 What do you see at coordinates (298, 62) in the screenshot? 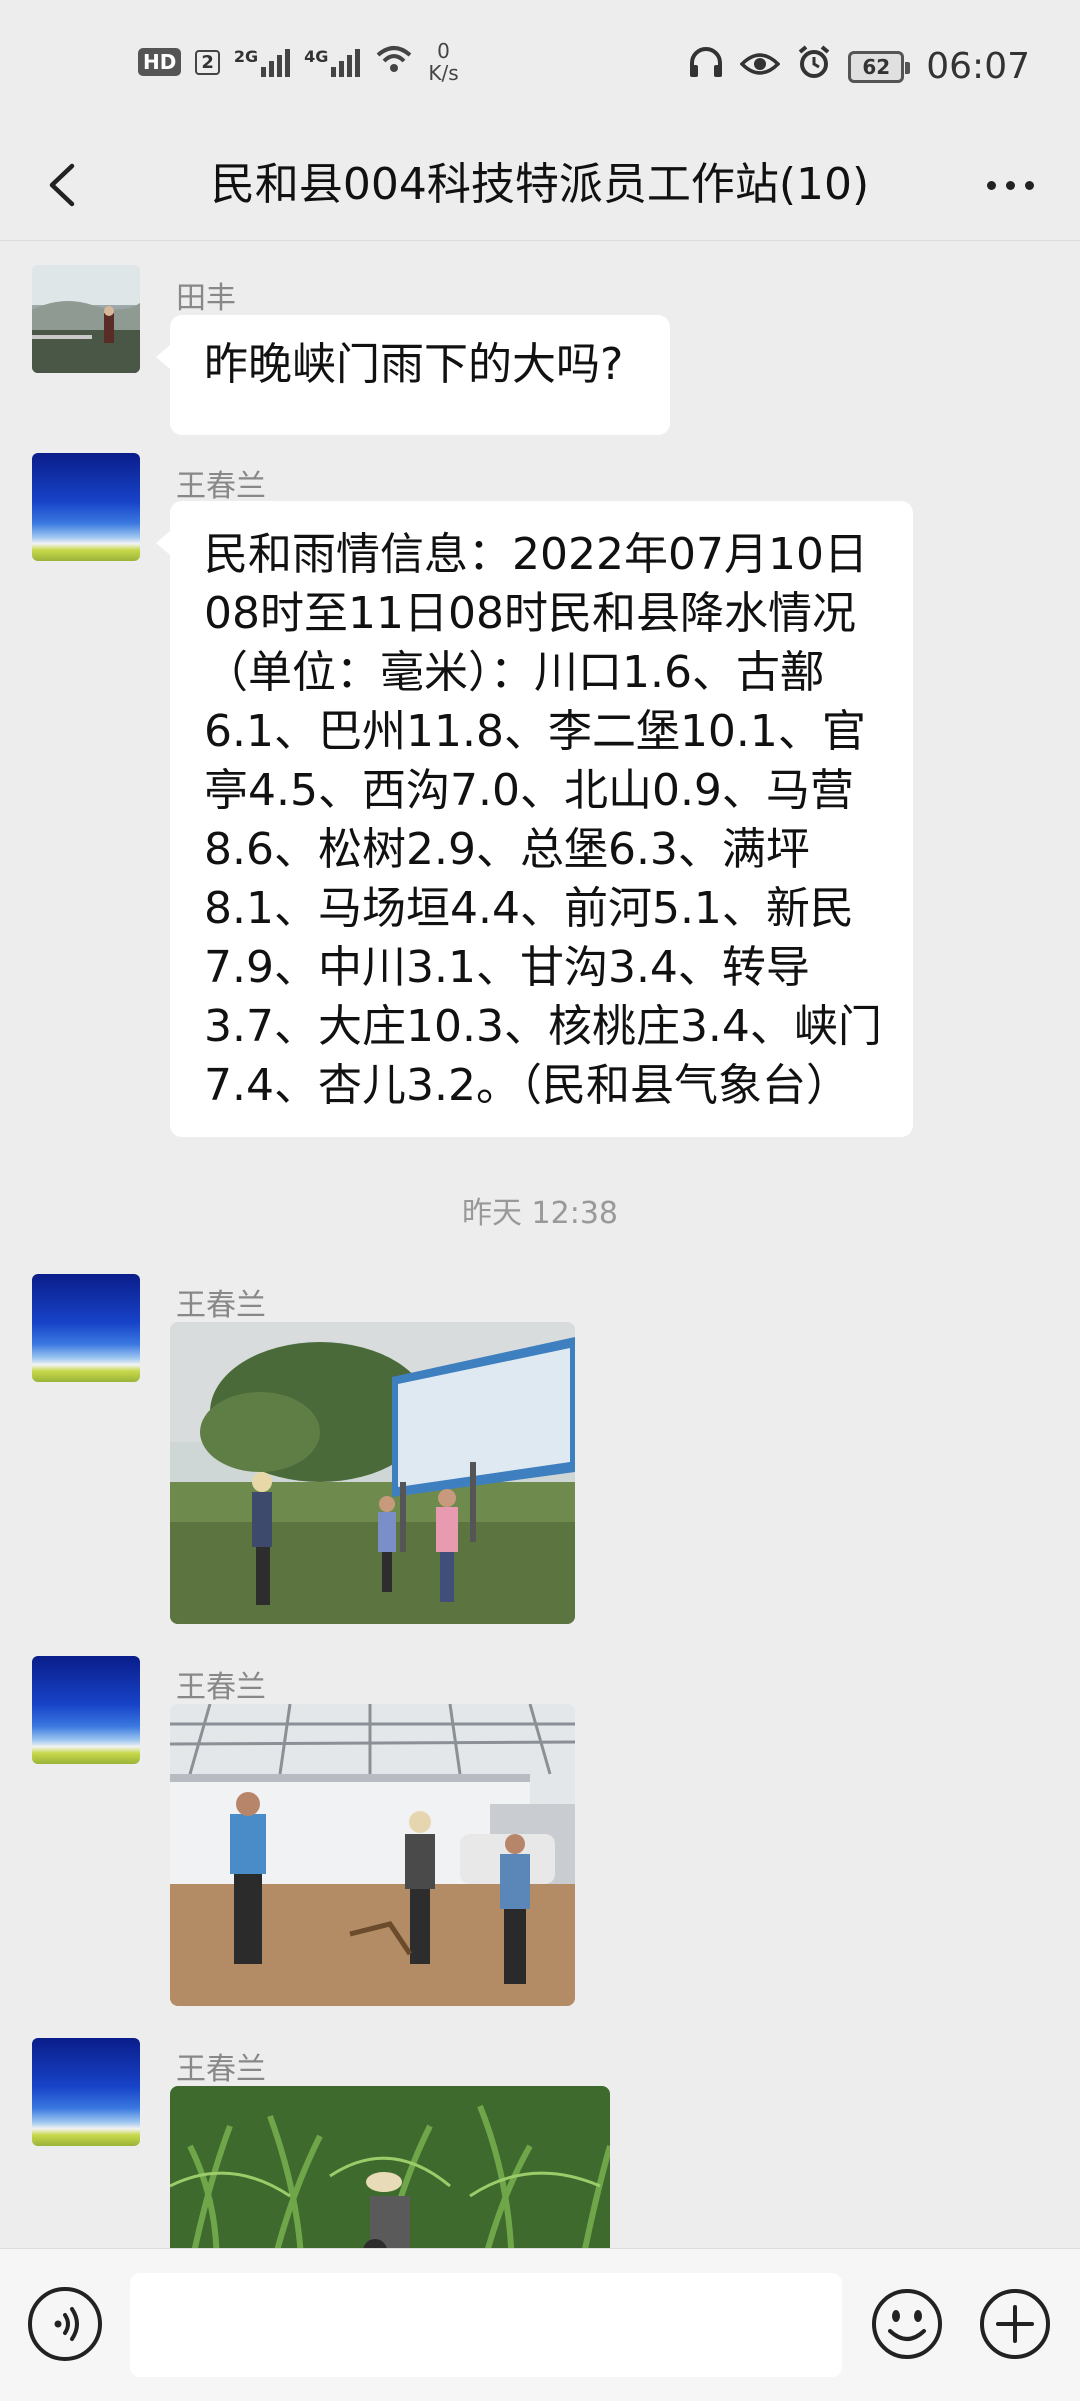
I see `status-left: HD 2 2G 4G 0 K/s` at bounding box center [298, 62].